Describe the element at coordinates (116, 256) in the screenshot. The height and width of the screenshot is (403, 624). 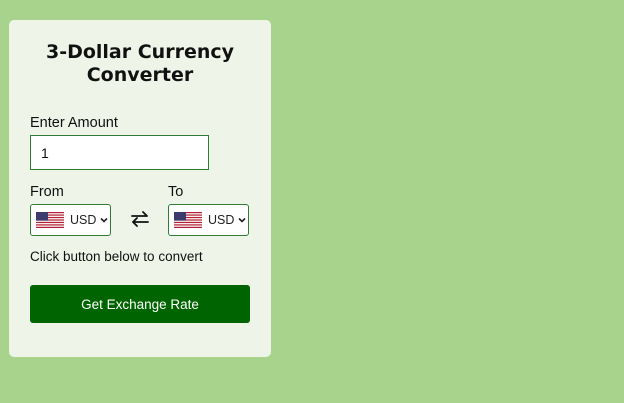
I see `convert-hint: Click button below to convert` at that location.